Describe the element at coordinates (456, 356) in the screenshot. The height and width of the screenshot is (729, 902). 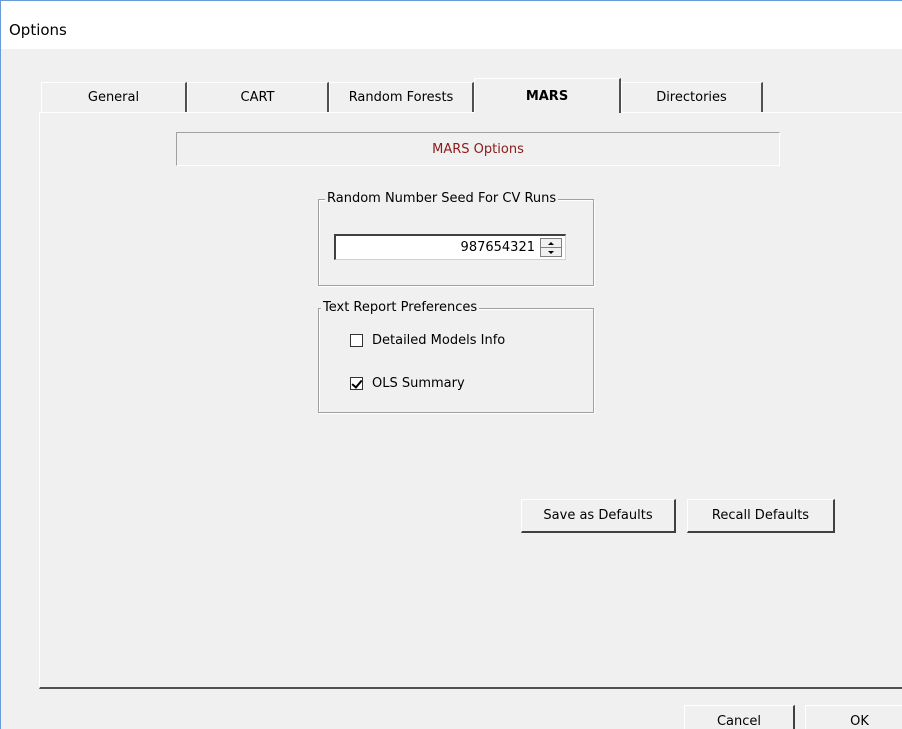
I see `text-report-preferences-group: Text Report Preferences` at that location.